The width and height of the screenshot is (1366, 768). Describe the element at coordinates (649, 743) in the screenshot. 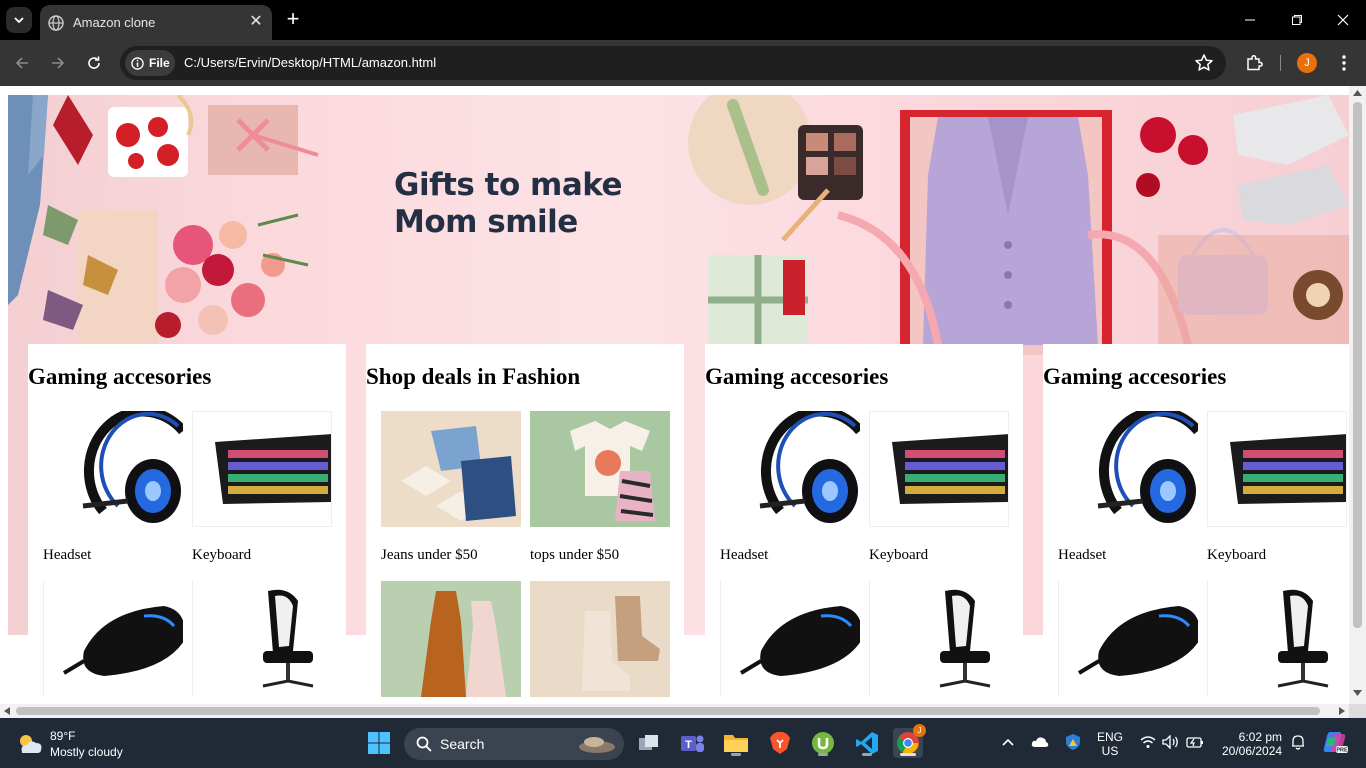

I see `task-view-button` at that location.